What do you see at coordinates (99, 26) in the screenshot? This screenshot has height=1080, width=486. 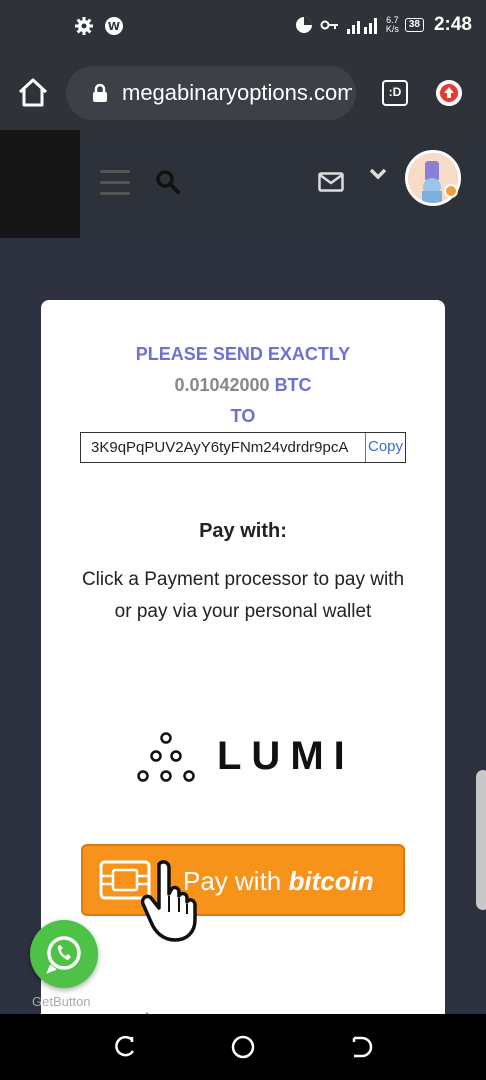 I see `status-left-icons: W` at bounding box center [99, 26].